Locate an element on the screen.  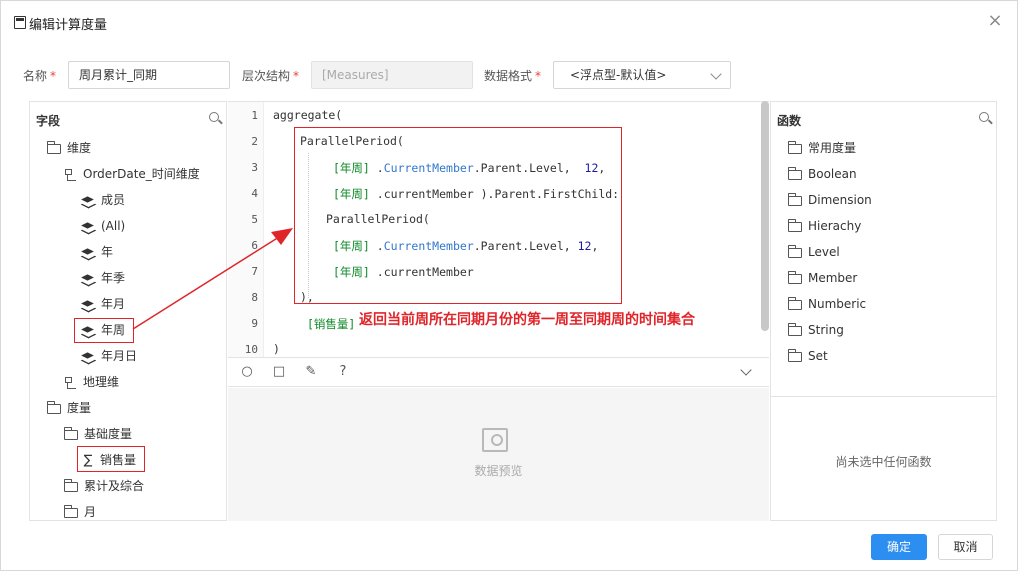
line-number: 8 is located at coordinates (254, 297).